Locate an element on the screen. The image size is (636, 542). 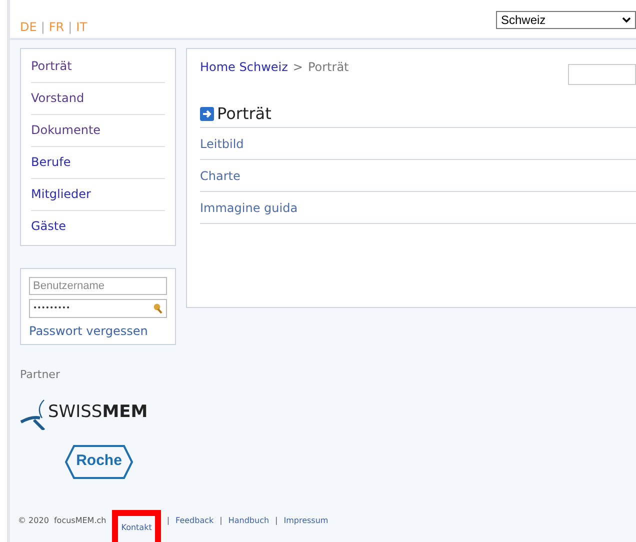
breadcrumb-current: Porträt is located at coordinates (328, 67).